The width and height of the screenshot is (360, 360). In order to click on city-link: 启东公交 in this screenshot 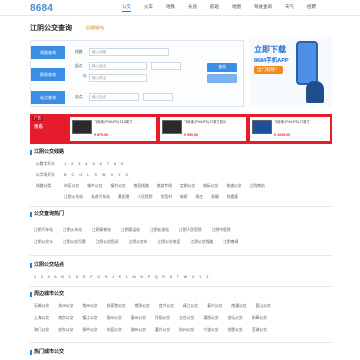, I will do `click(65, 330)`.